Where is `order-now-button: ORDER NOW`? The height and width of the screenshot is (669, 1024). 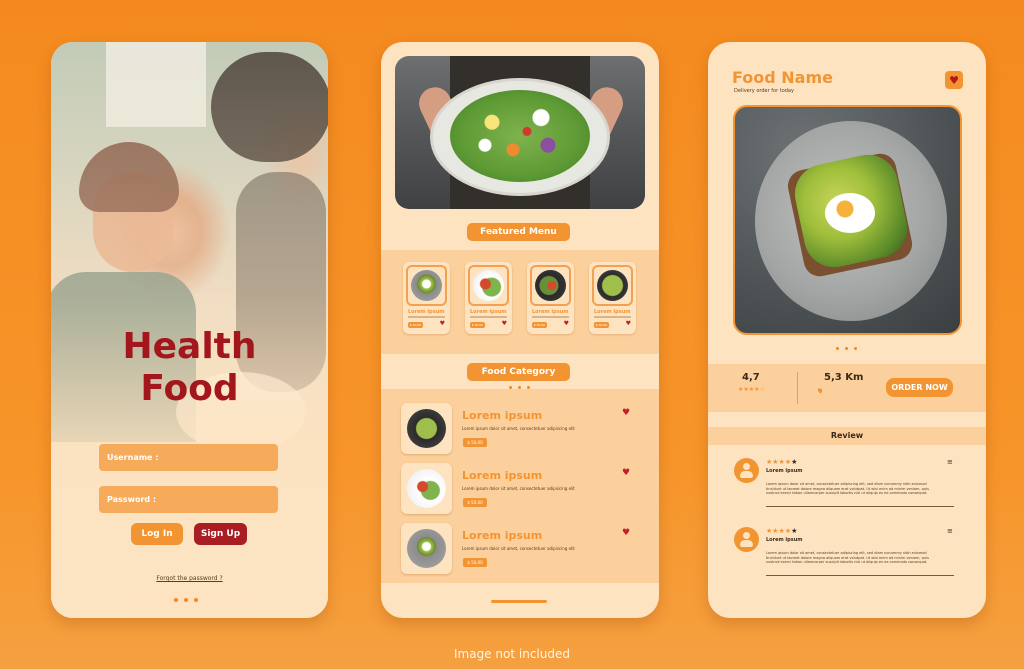
order-now-button: ORDER NOW is located at coordinates (919, 387).